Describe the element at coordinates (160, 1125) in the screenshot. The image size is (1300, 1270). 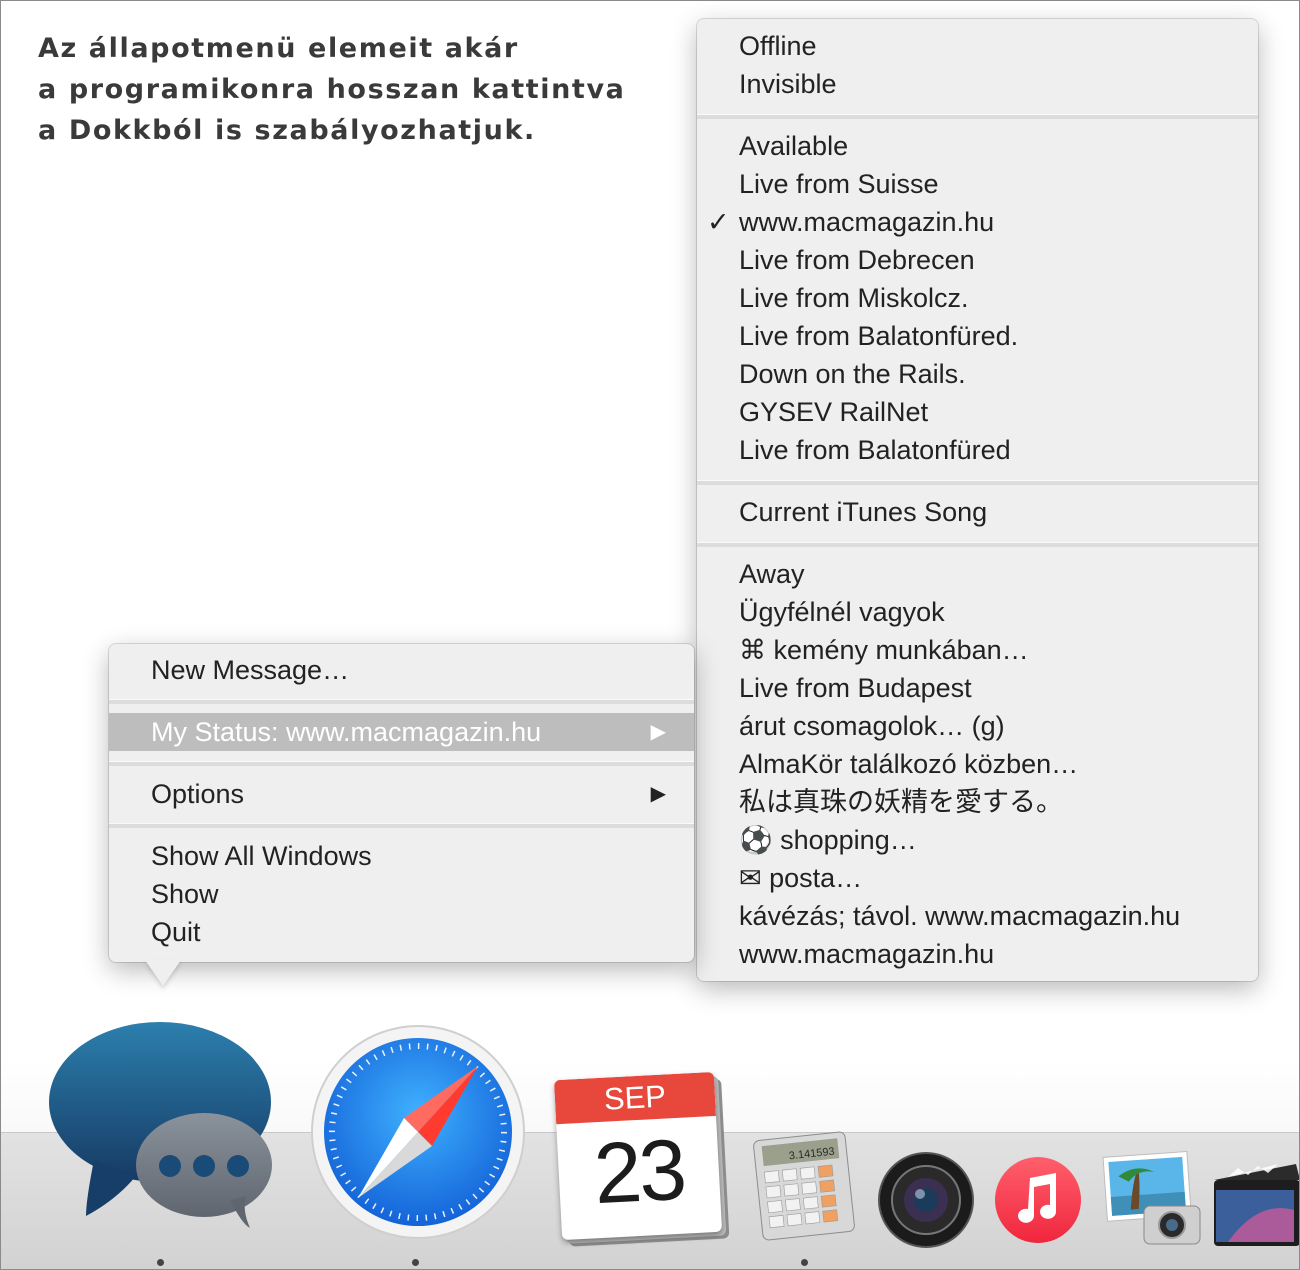
I see `messages-icon` at that location.